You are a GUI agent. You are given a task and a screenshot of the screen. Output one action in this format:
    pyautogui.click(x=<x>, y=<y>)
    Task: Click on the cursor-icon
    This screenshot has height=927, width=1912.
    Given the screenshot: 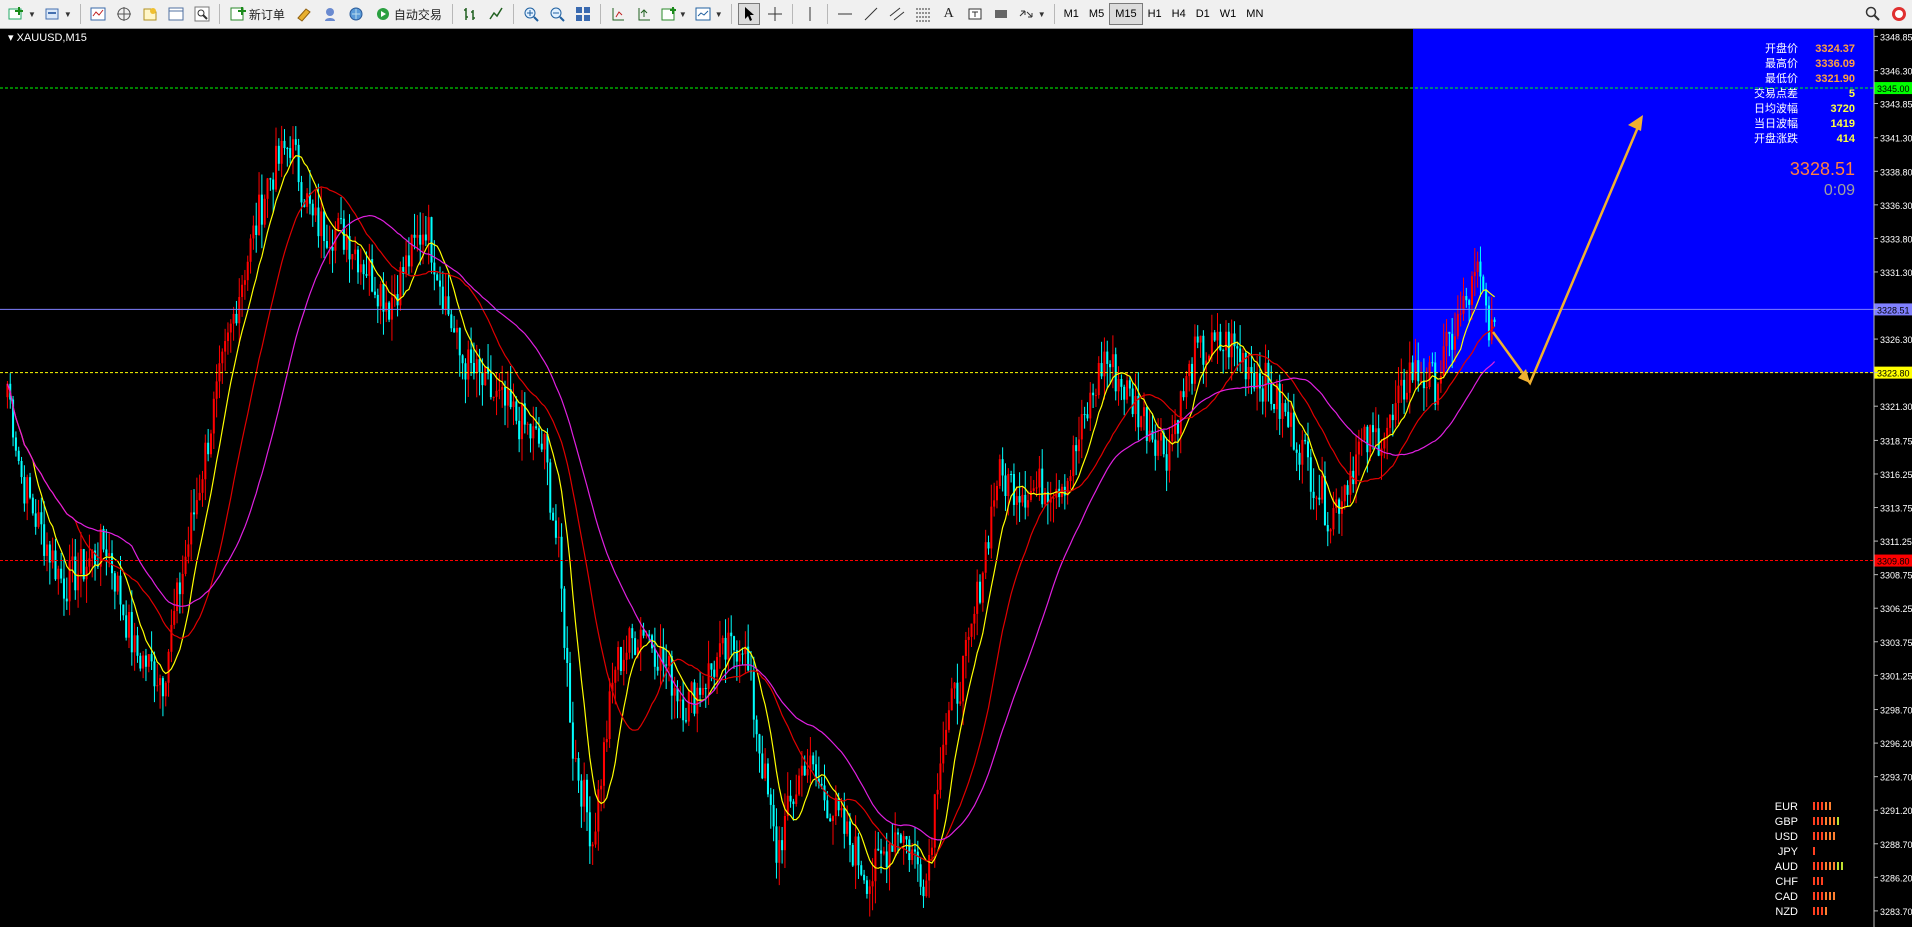 What is the action you would take?
    pyautogui.click(x=748, y=14)
    